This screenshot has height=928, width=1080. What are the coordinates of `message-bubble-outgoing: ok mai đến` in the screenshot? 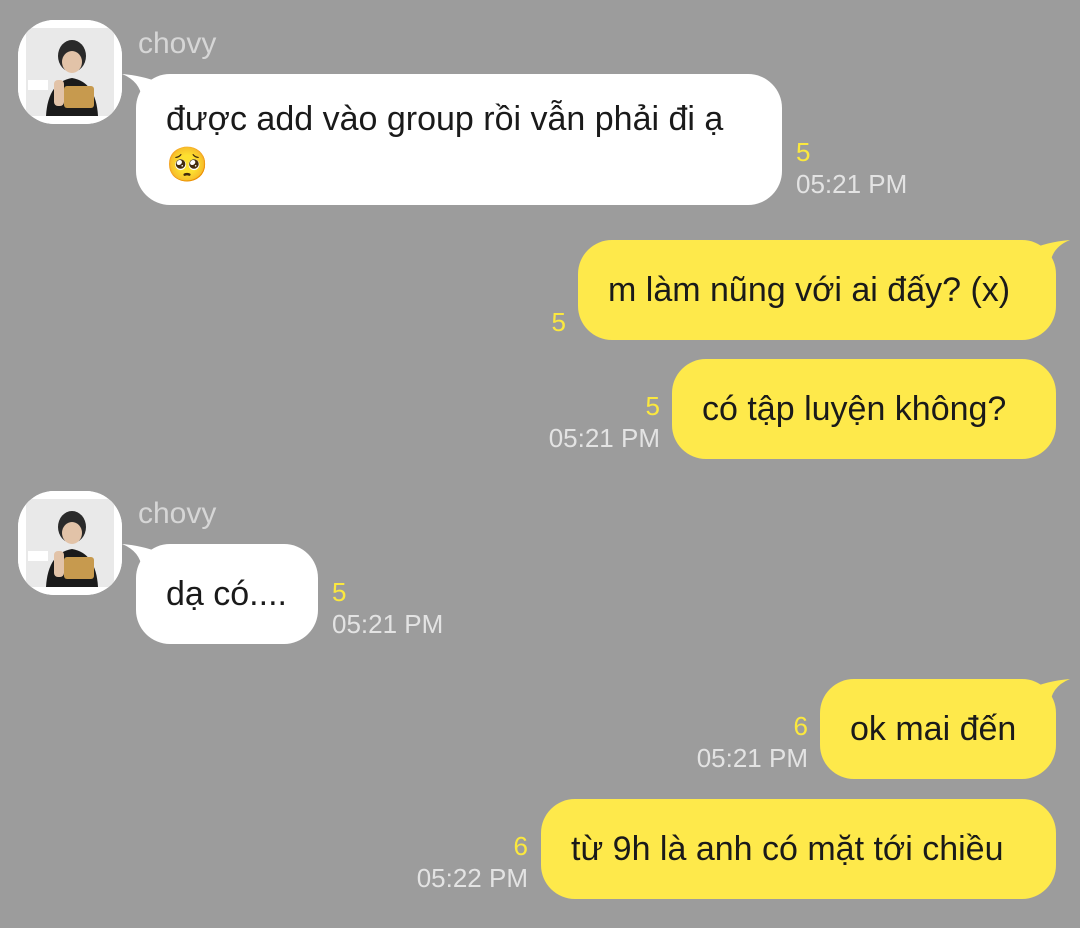 It's located at (945, 729).